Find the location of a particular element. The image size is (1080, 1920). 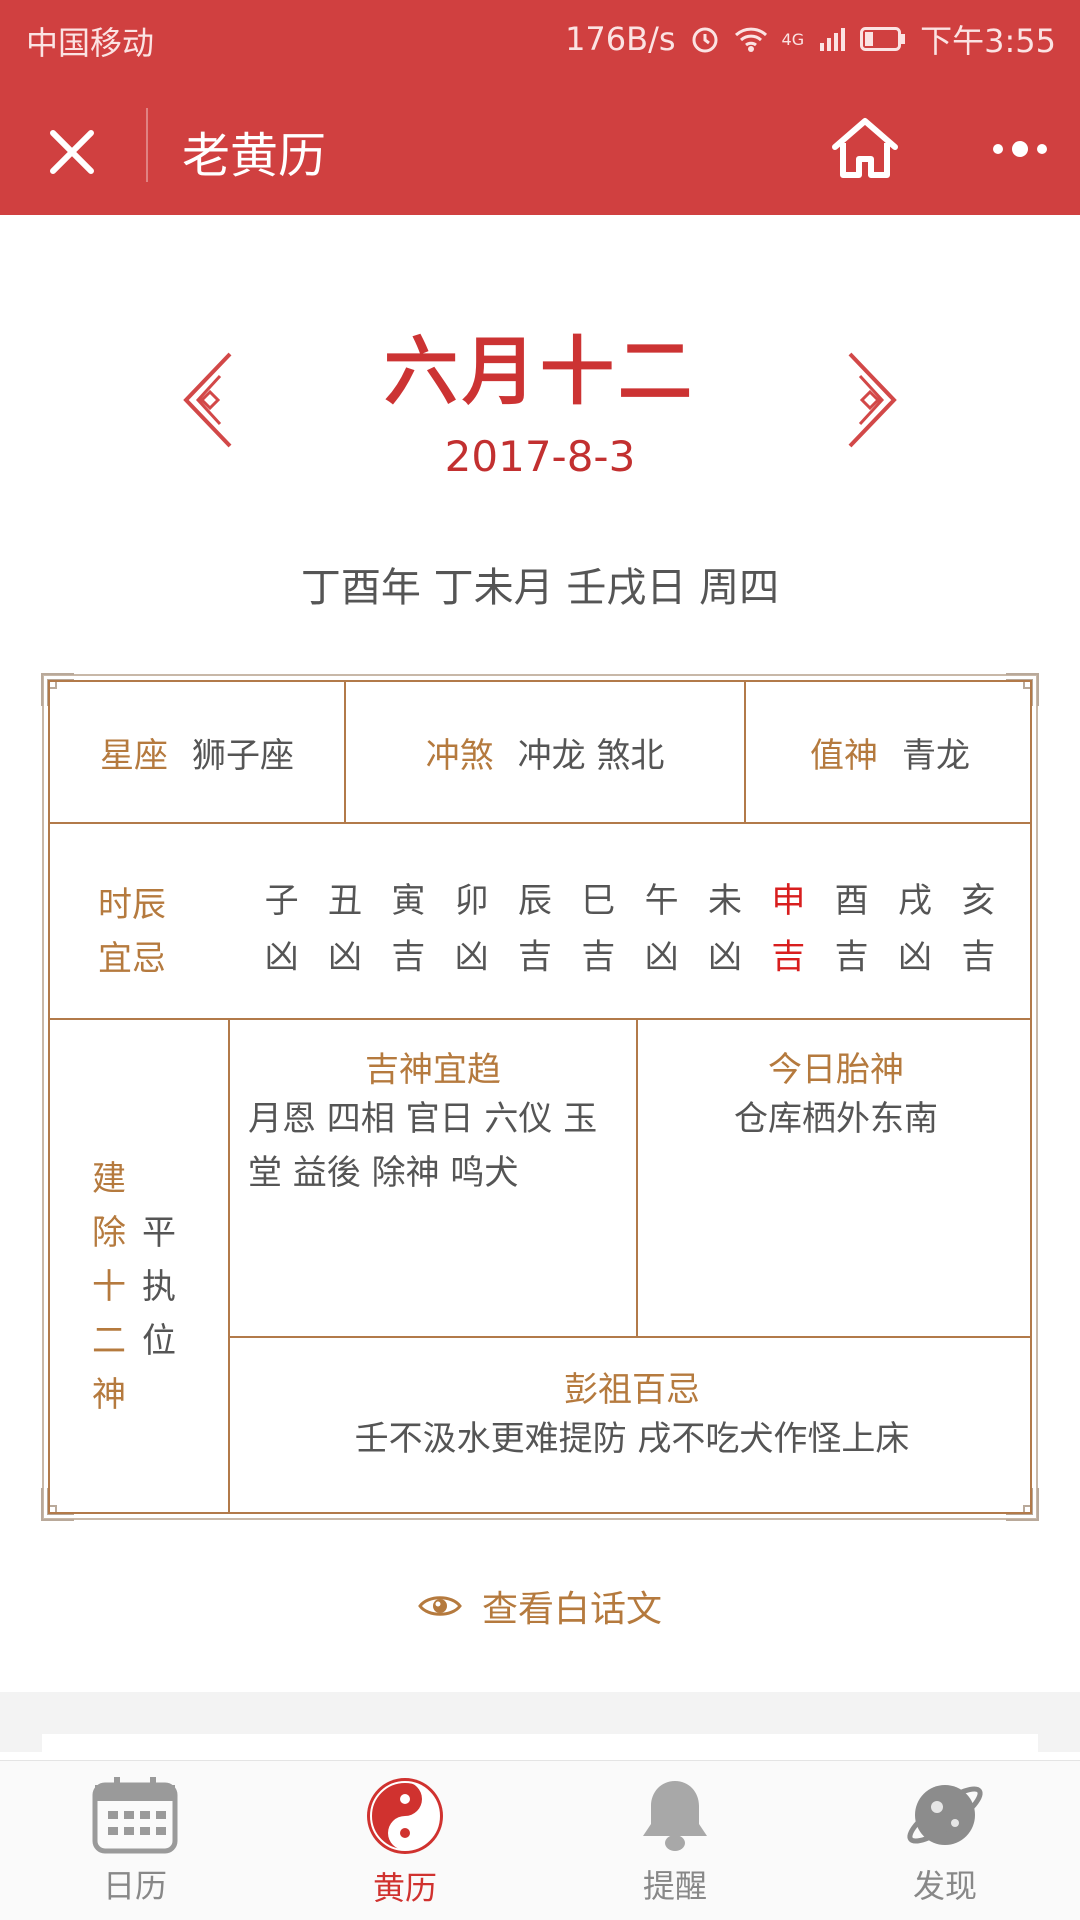

close-icon is located at coordinates (72, 152).